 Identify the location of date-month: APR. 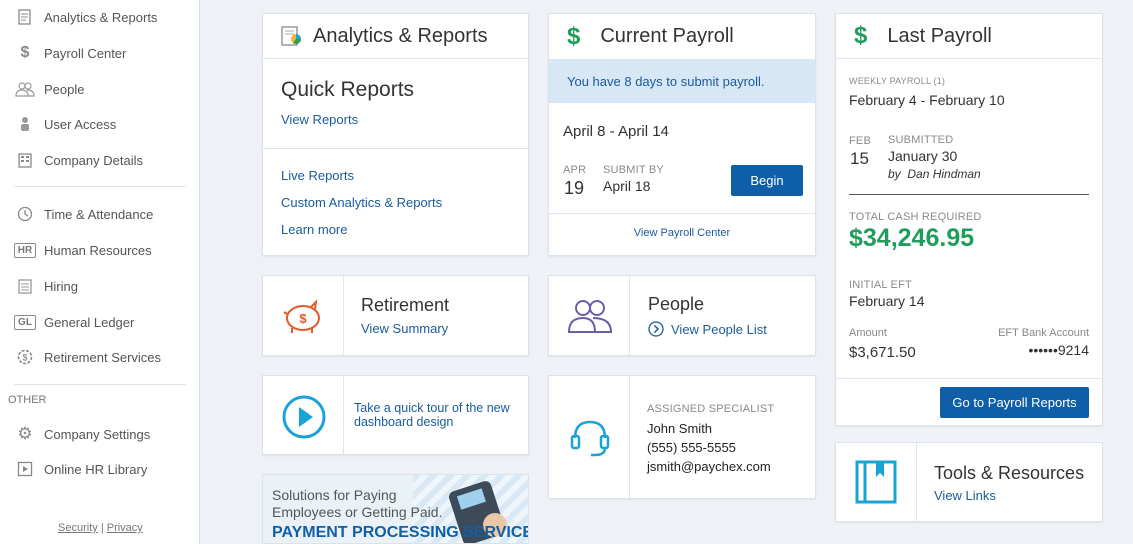
(575, 170).